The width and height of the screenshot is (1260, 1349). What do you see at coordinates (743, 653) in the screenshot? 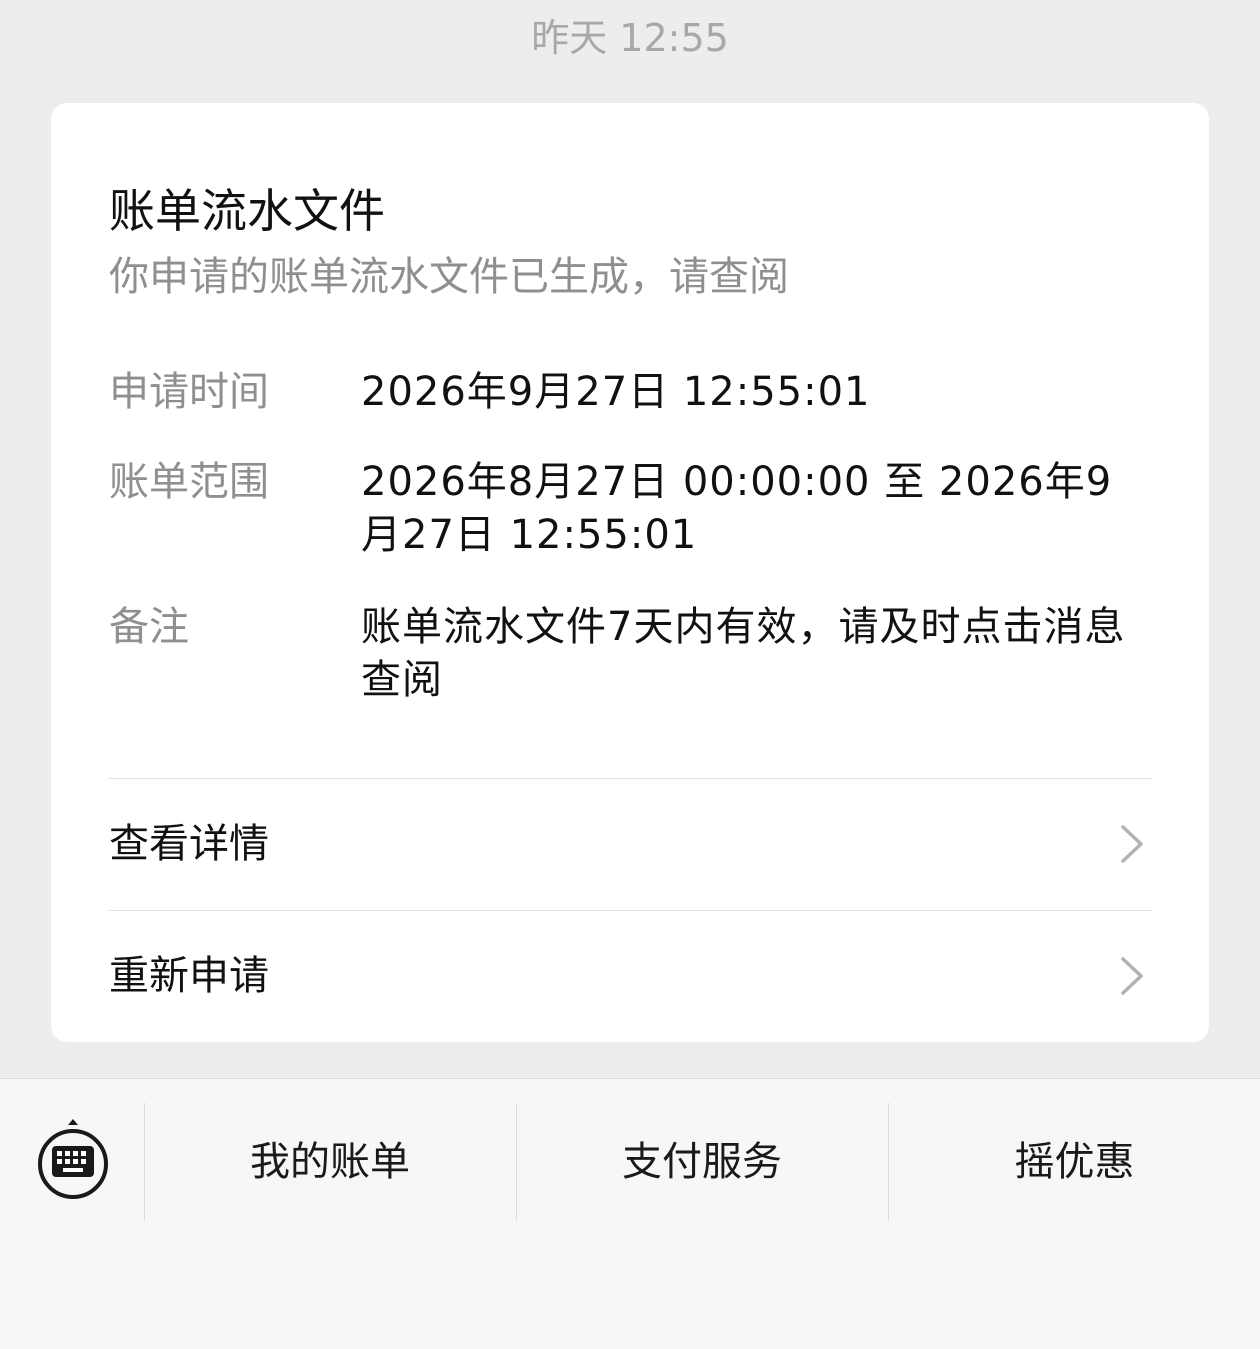
I see `info-value: 账单流水文件7天内有效，请及时点击消息查阅` at bounding box center [743, 653].